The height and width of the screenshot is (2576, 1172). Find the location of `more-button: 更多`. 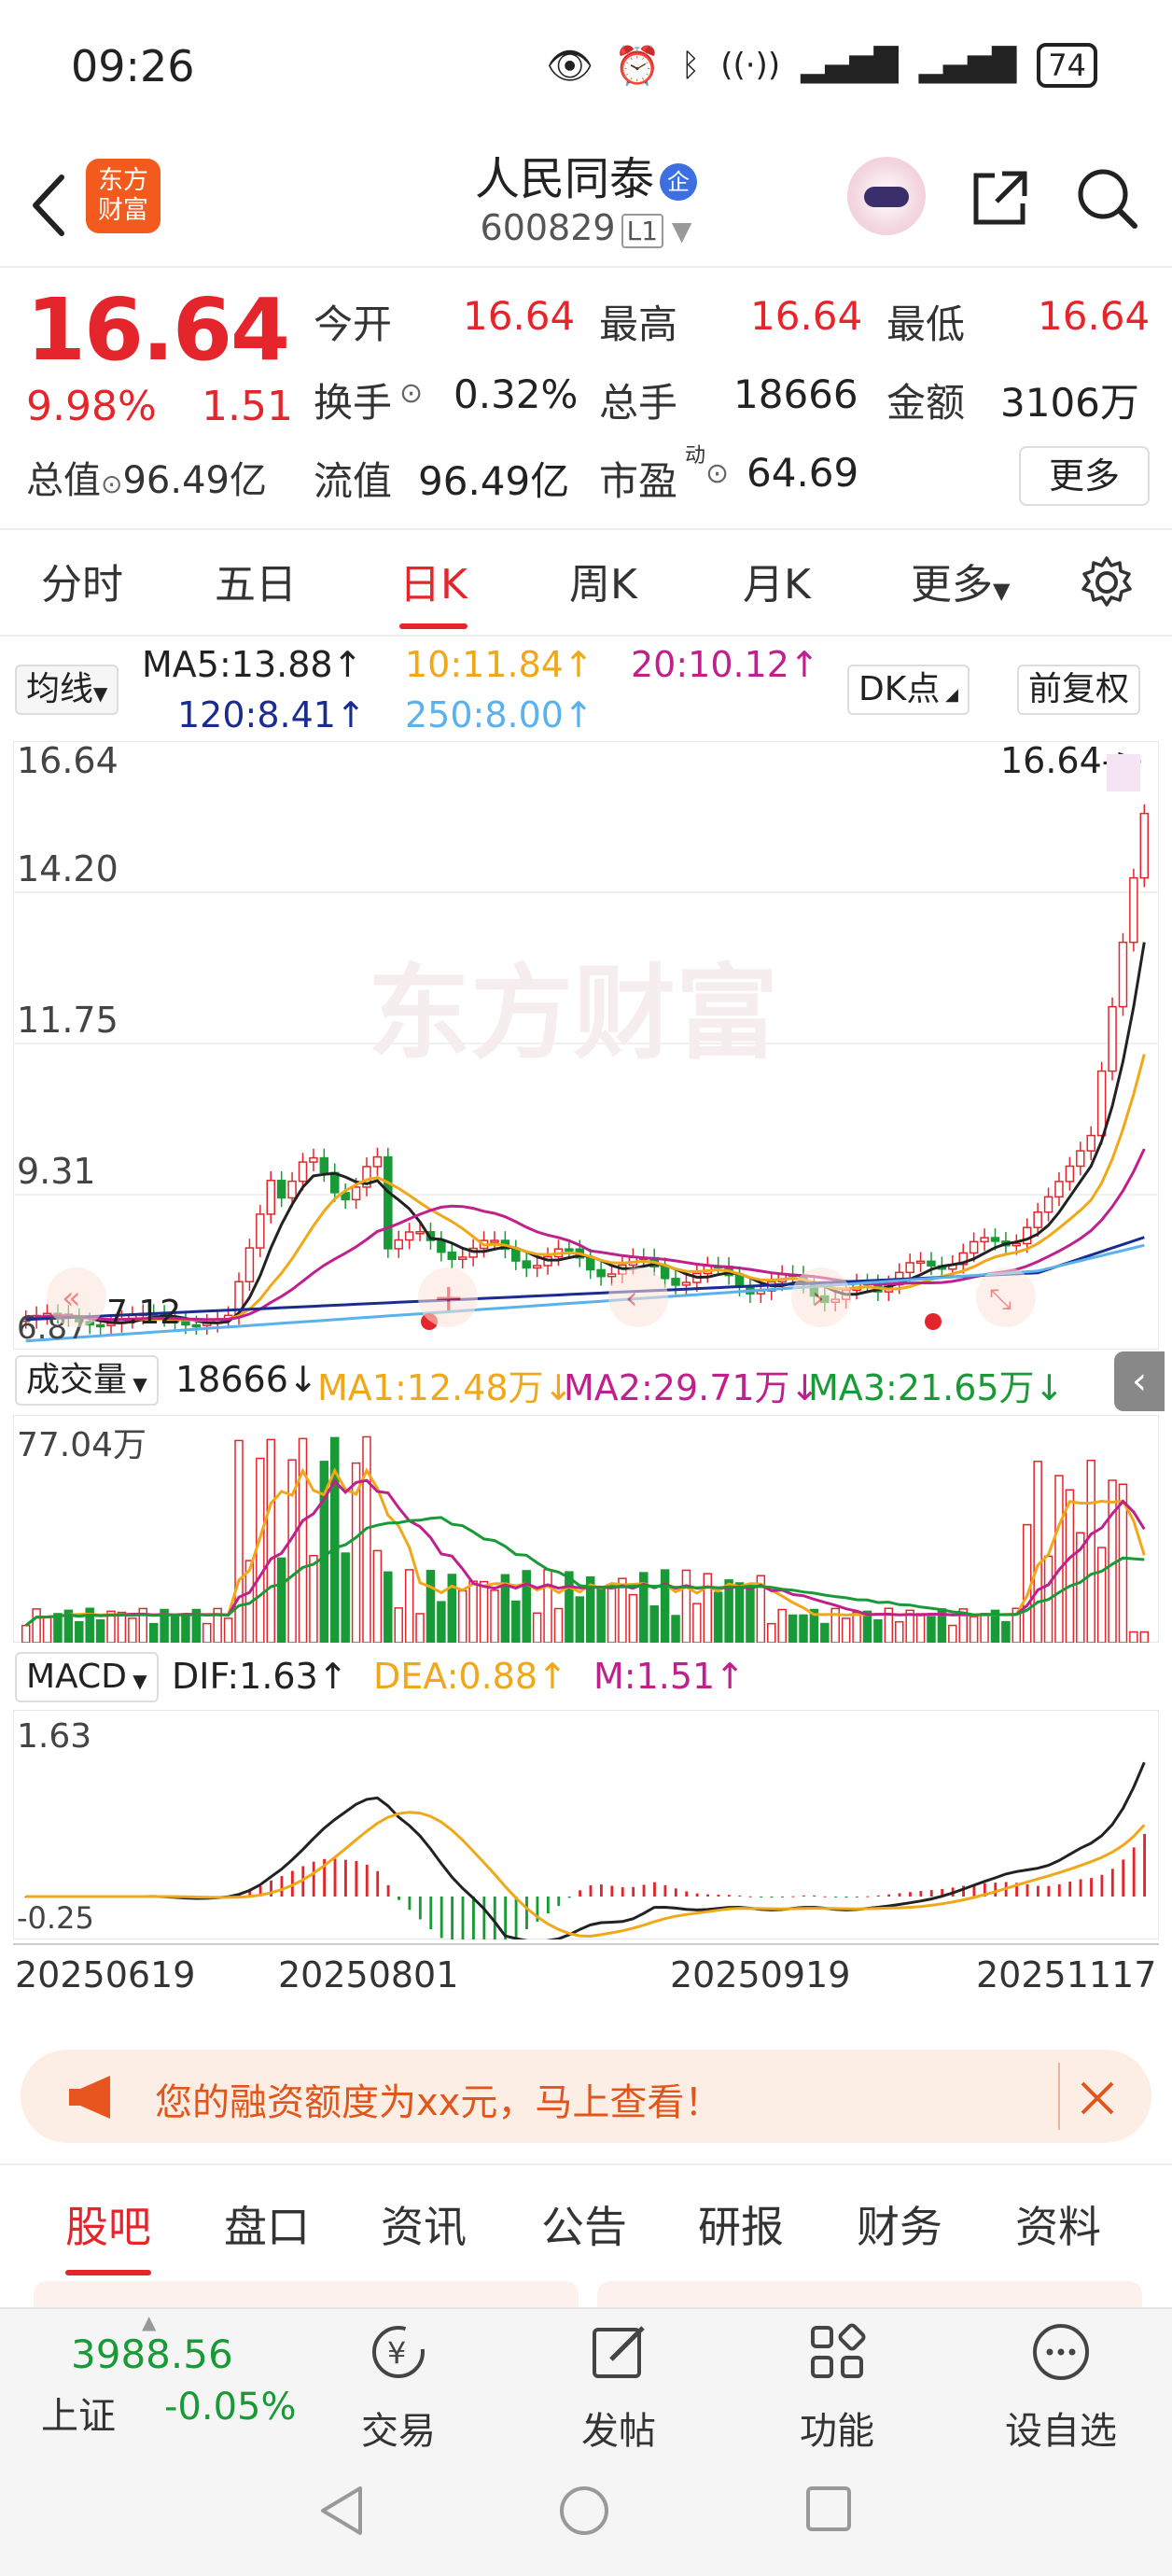

more-button: 更多 is located at coordinates (1084, 476).